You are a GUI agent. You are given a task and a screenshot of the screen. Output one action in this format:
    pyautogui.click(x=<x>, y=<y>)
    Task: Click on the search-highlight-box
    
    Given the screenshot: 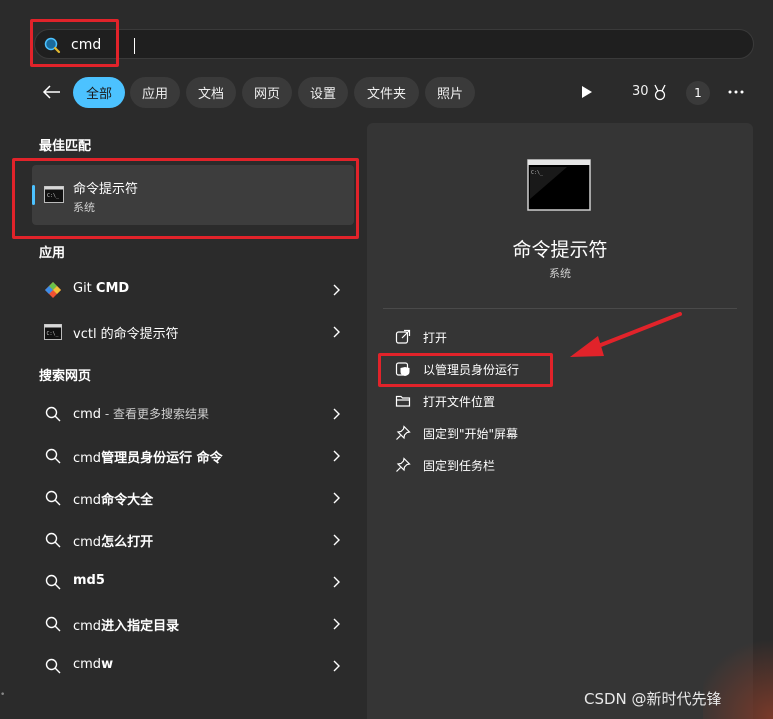 What is the action you would take?
    pyautogui.click(x=74, y=43)
    